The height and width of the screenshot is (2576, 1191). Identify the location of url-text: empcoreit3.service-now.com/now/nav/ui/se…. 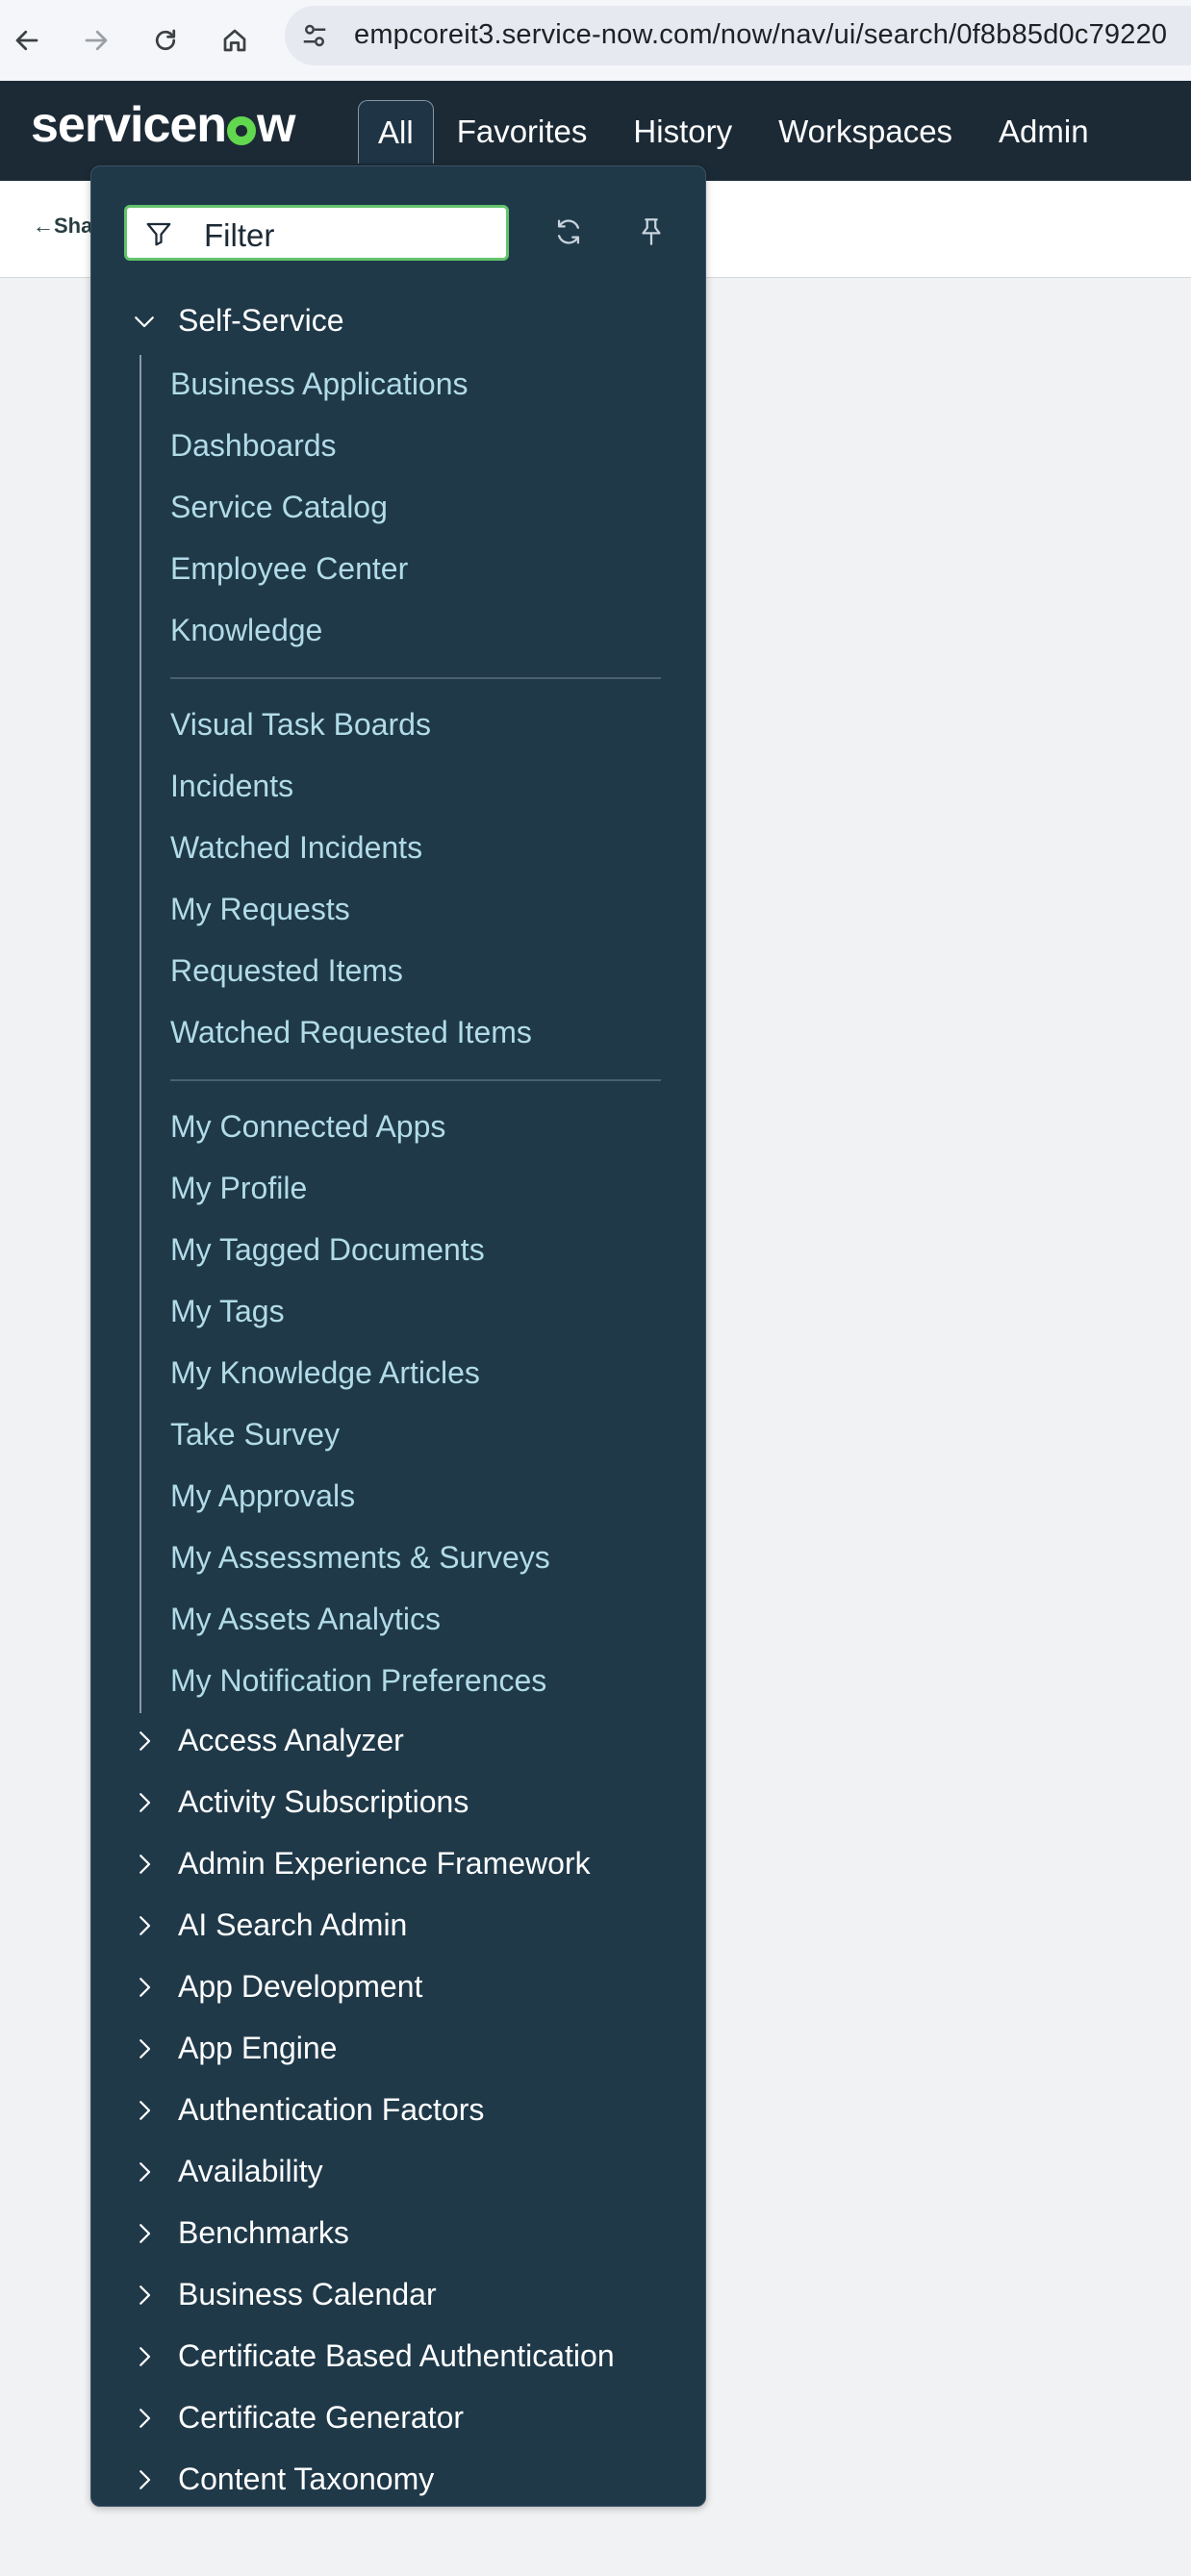
(761, 34).